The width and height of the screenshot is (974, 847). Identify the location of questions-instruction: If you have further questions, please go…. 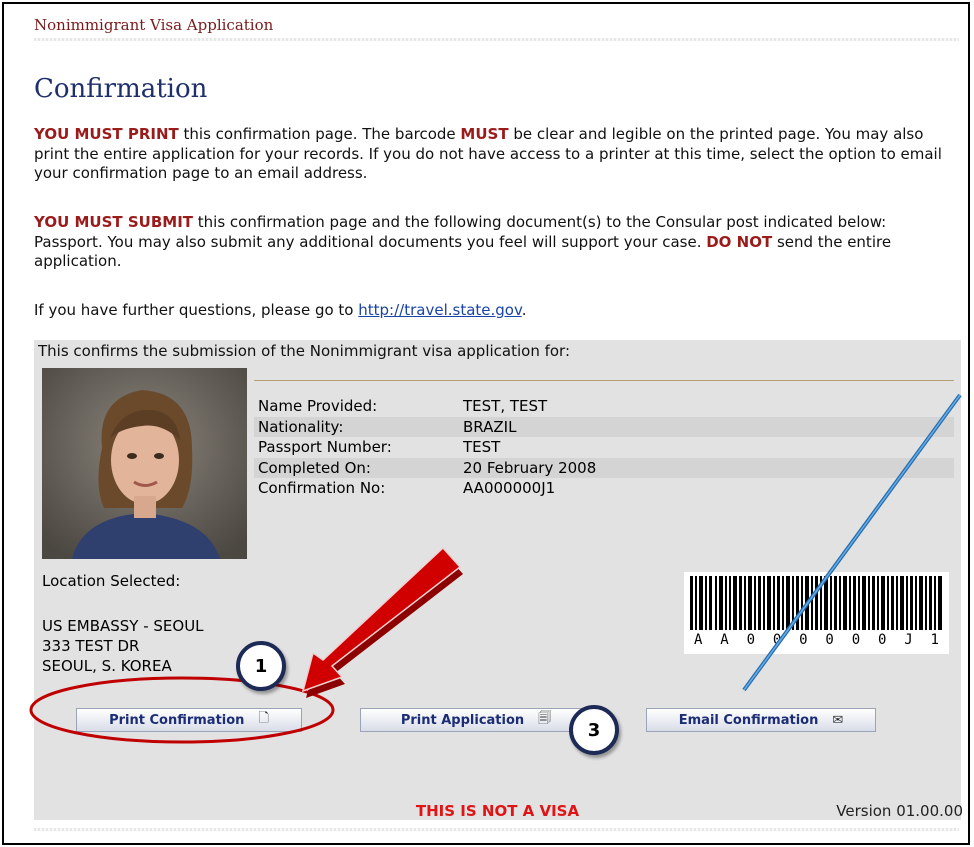
(491, 311).